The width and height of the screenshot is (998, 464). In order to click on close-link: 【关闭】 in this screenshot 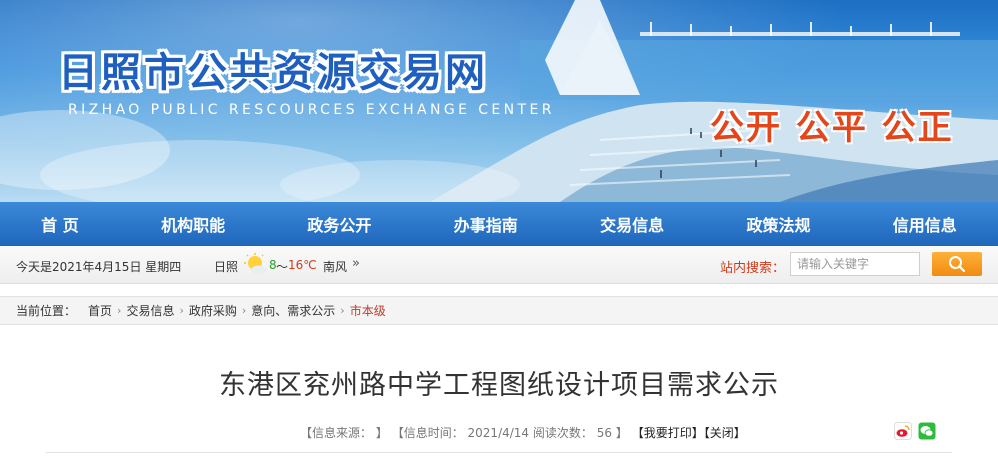, I will do `click(725, 433)`.